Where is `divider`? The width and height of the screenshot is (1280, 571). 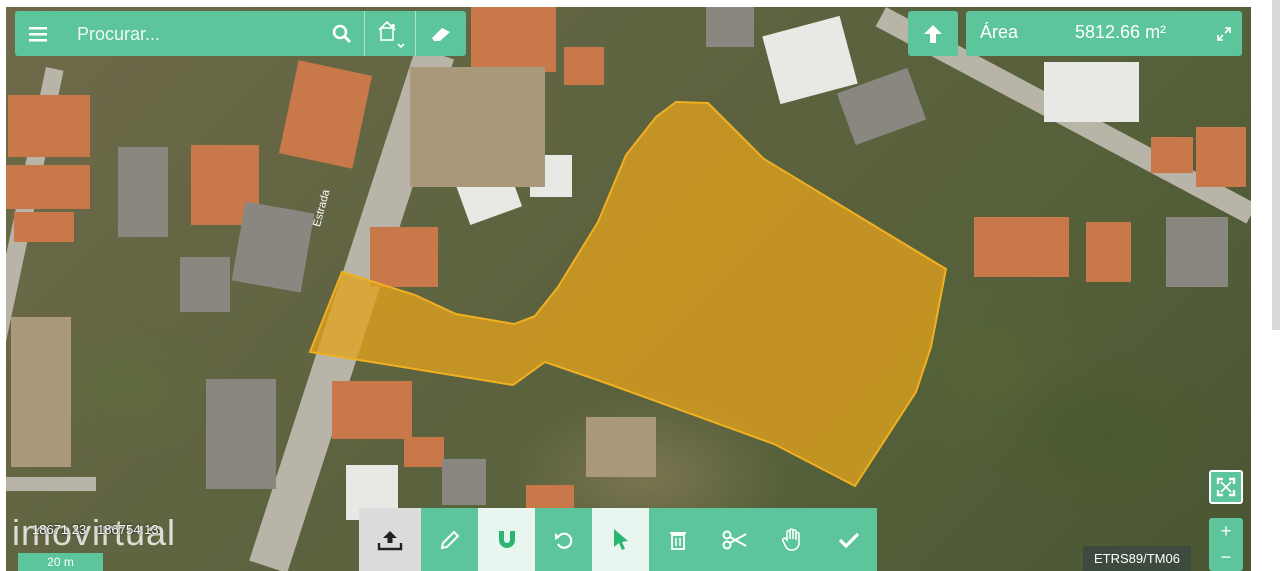 divider is located at coordinates (364, 33).